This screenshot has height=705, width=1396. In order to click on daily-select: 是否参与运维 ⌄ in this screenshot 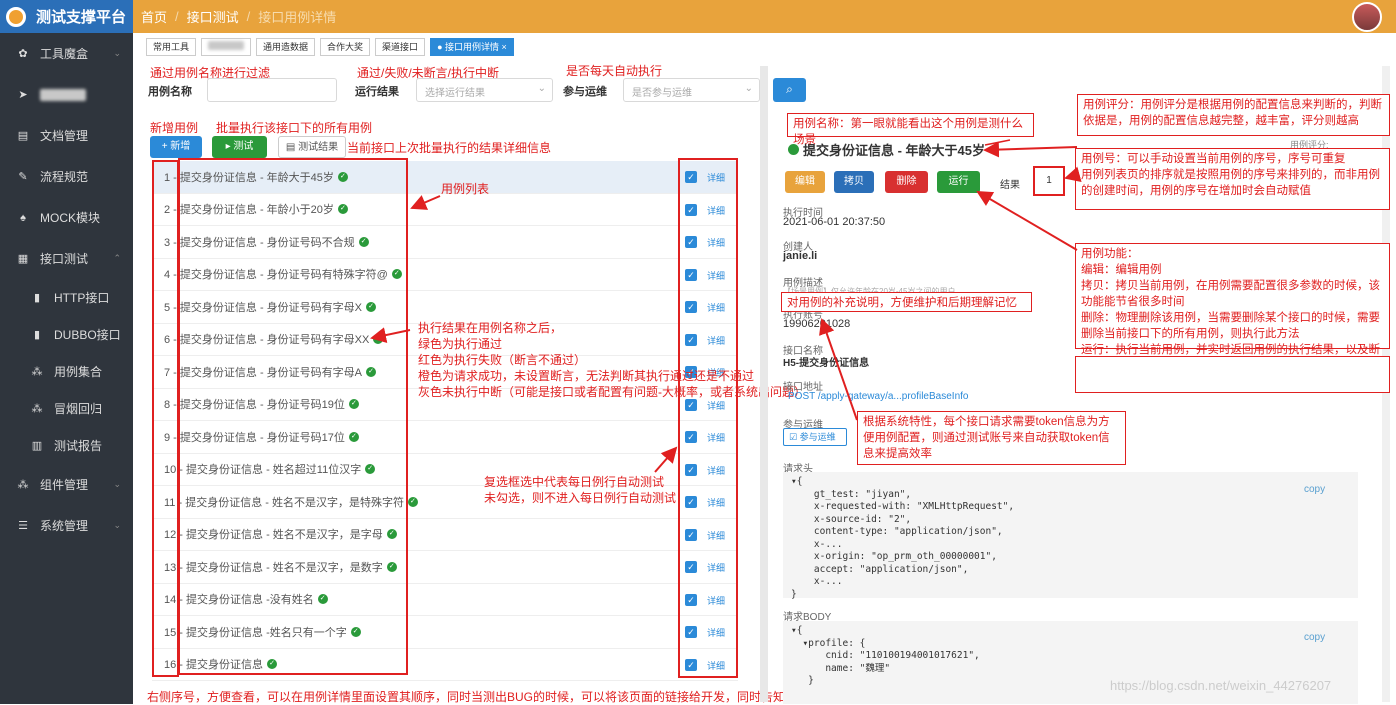, I will do `click(691, 90)`.